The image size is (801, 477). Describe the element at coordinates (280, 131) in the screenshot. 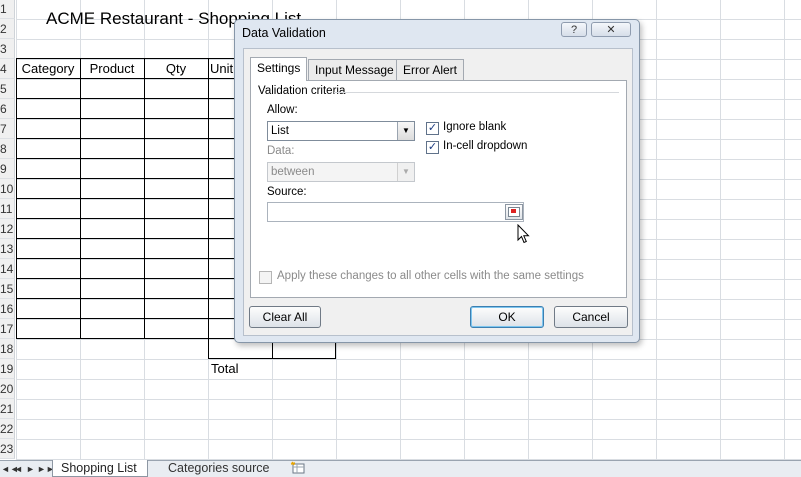

I see `allow-dropdown-value: List` at that location.